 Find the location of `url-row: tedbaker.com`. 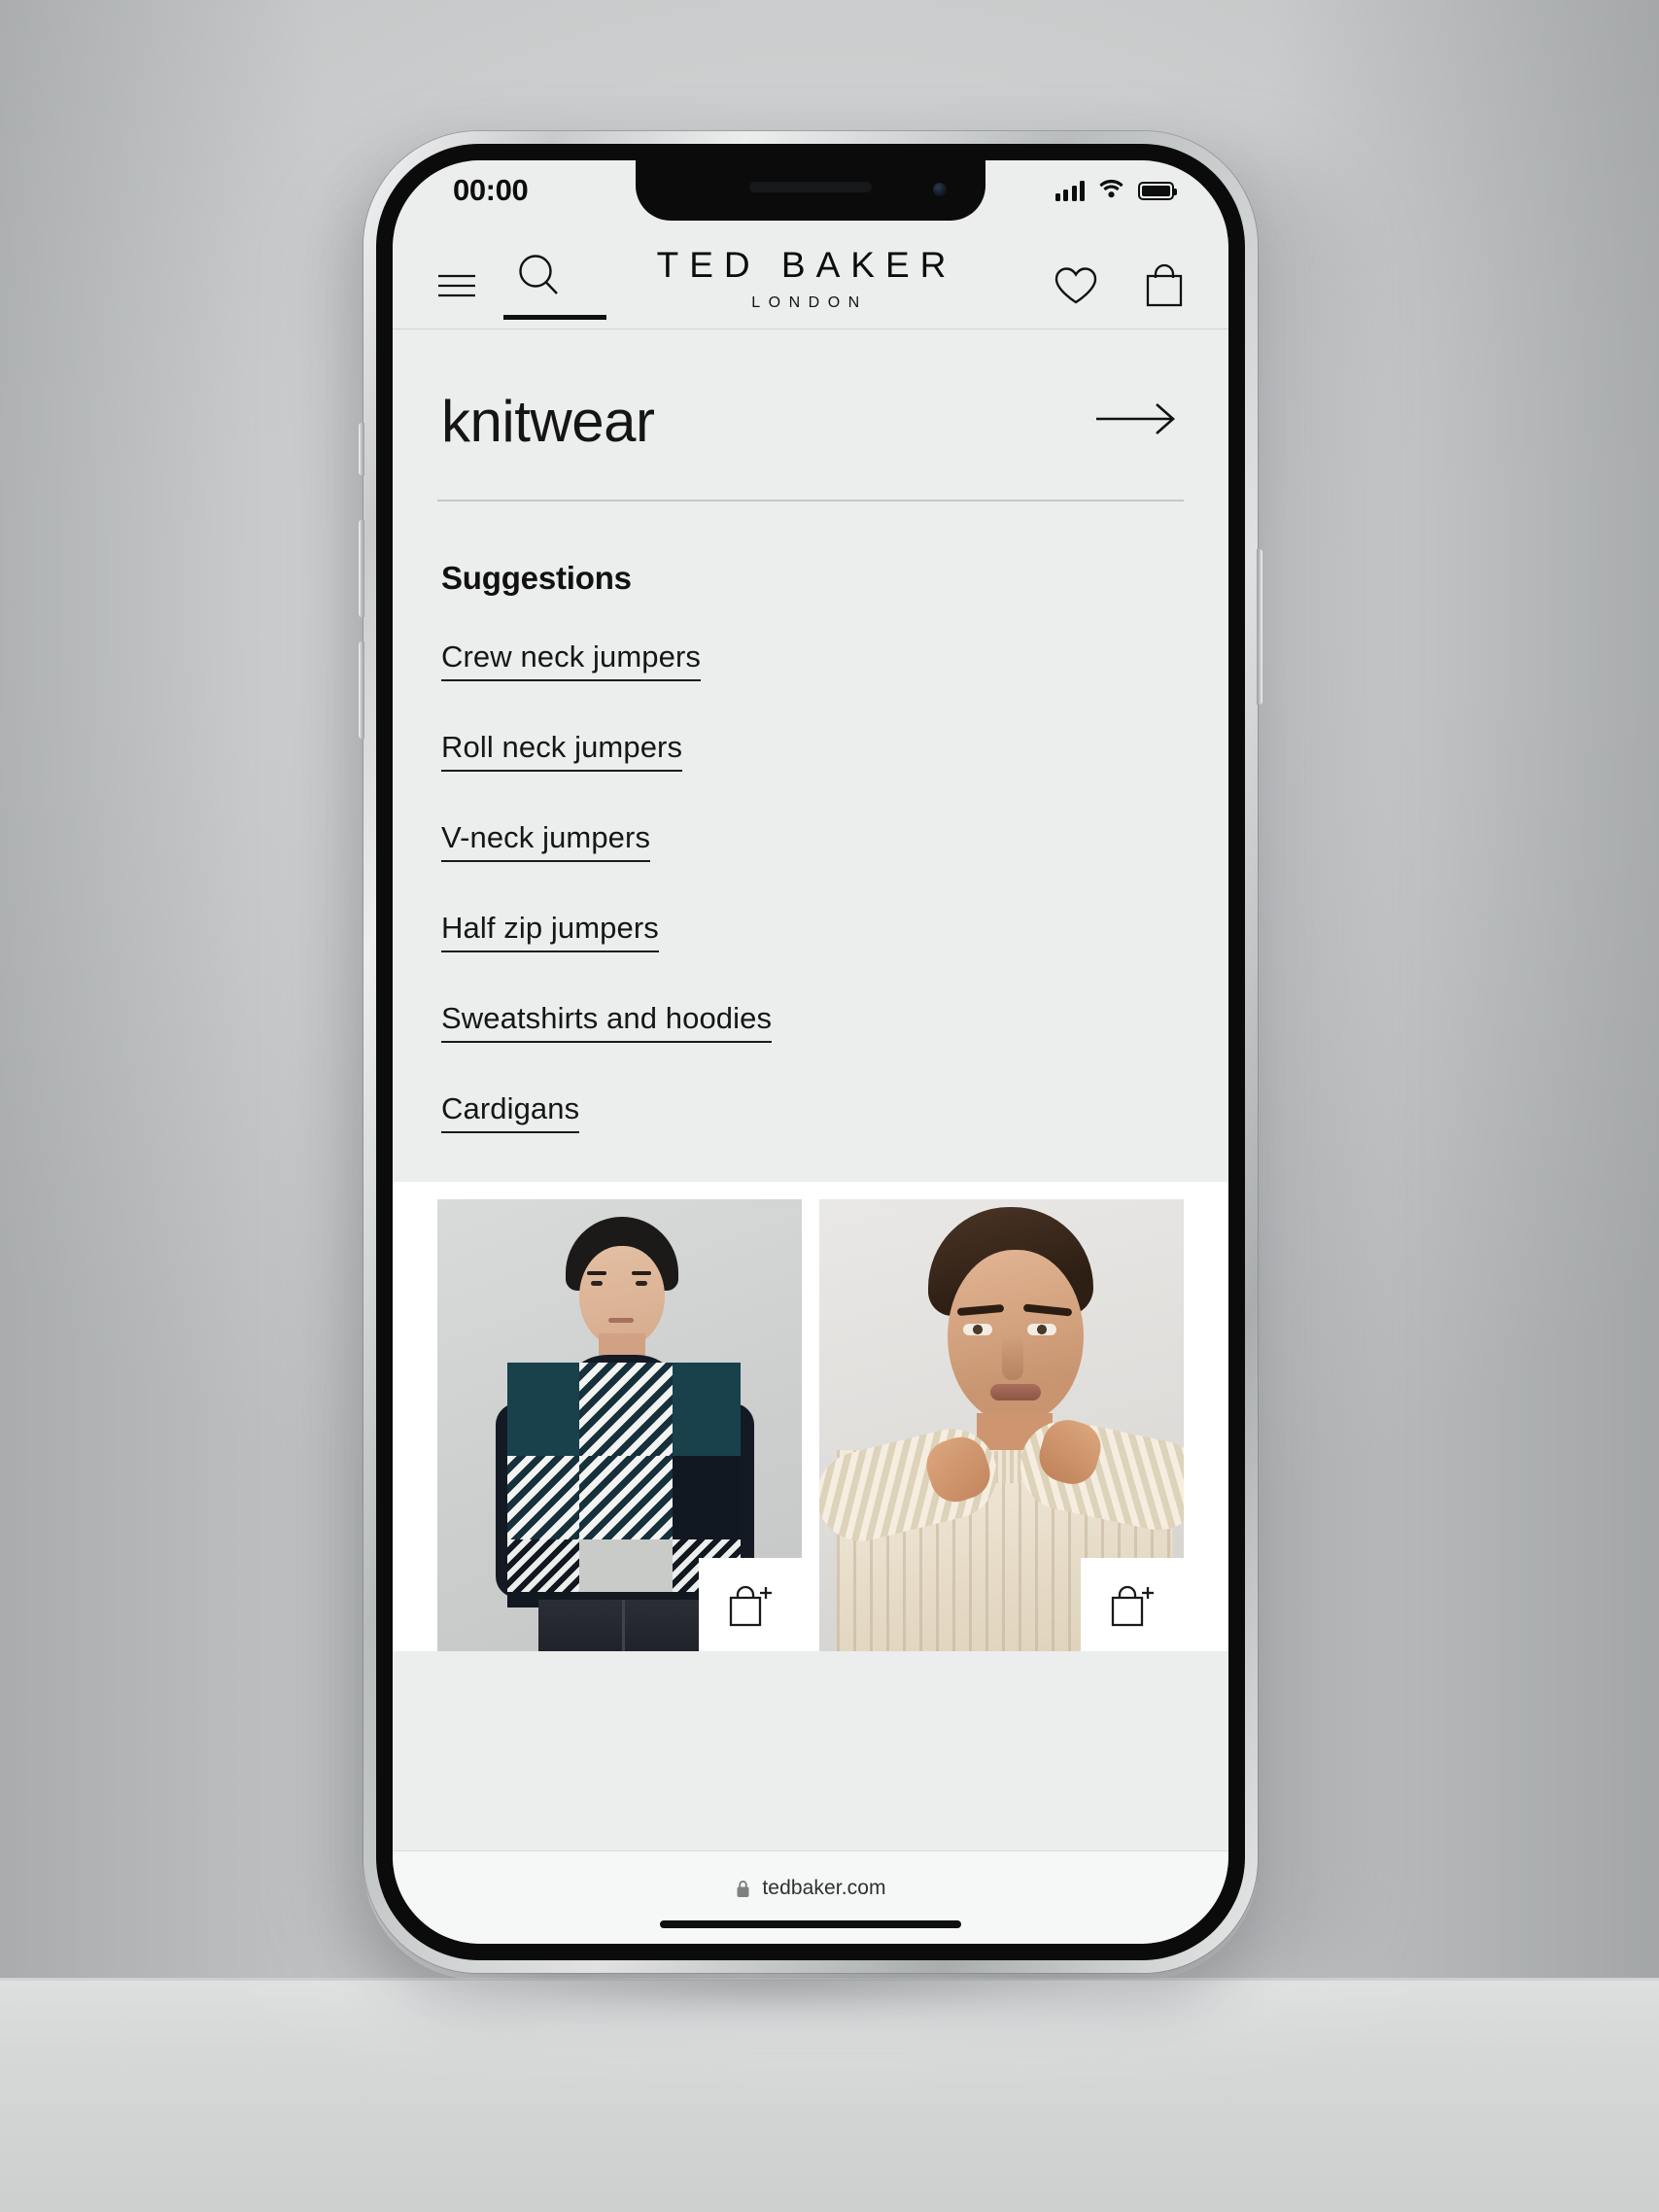

url-row: tedbaker.com is located at coordinates (810, 1888).